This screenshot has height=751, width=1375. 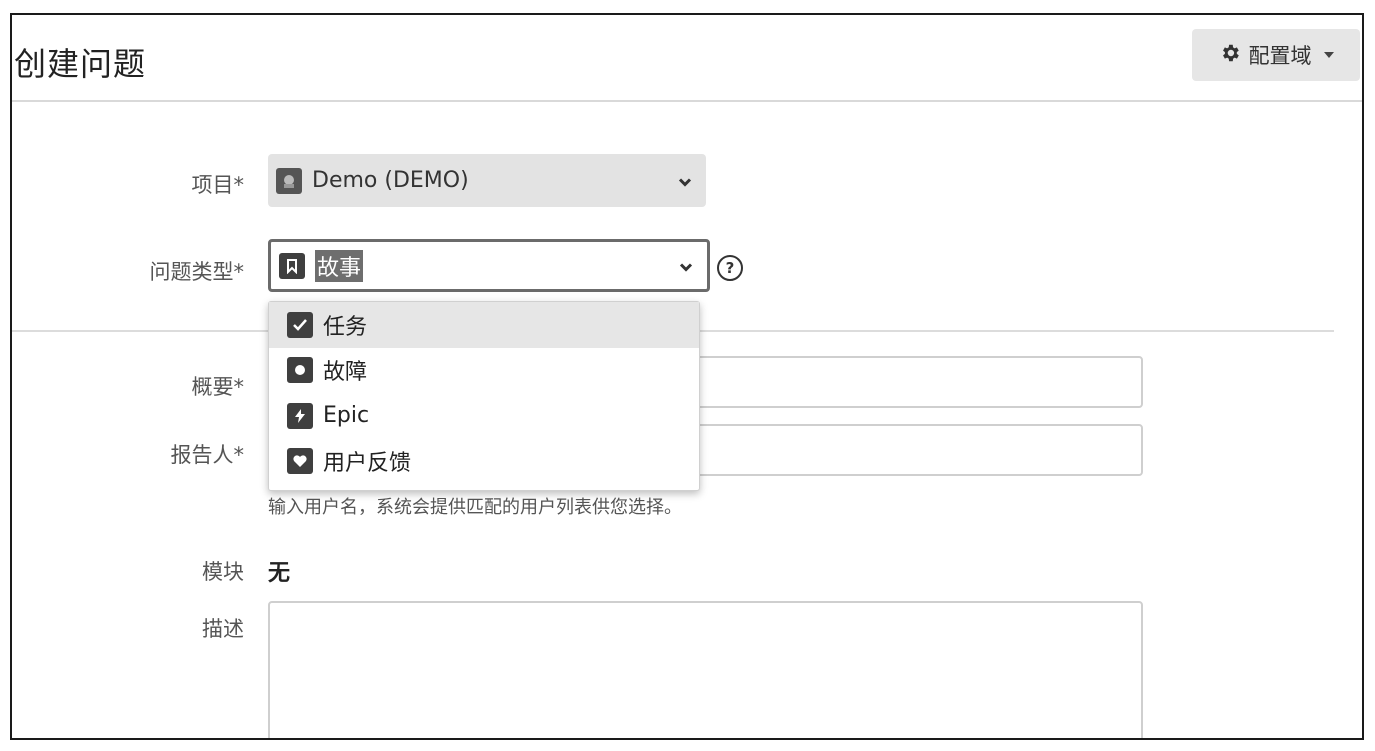 I want to click on dropdown-item-epic: Epic, so click(x=484, y=416).